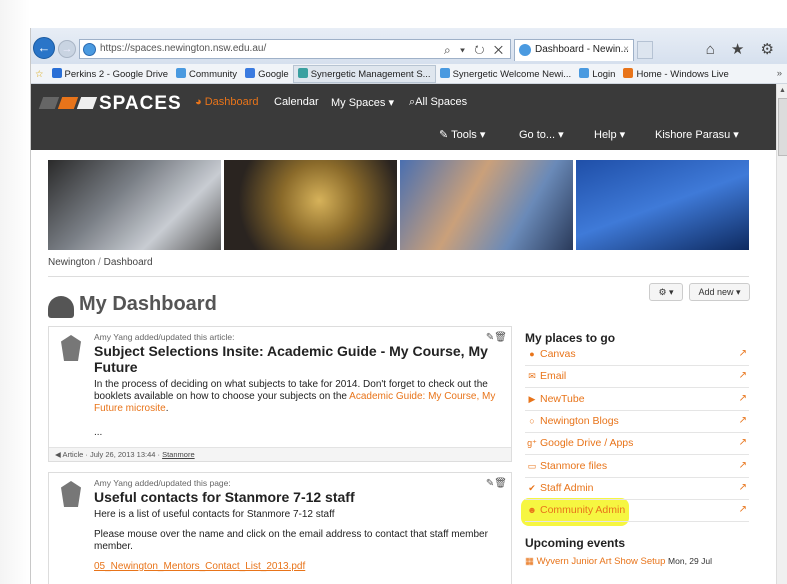 This screenshot has height=584, width=787. Describe the element at coordinates (71, 494) in the screenshot. I see `newington-crest-icon` at that location.